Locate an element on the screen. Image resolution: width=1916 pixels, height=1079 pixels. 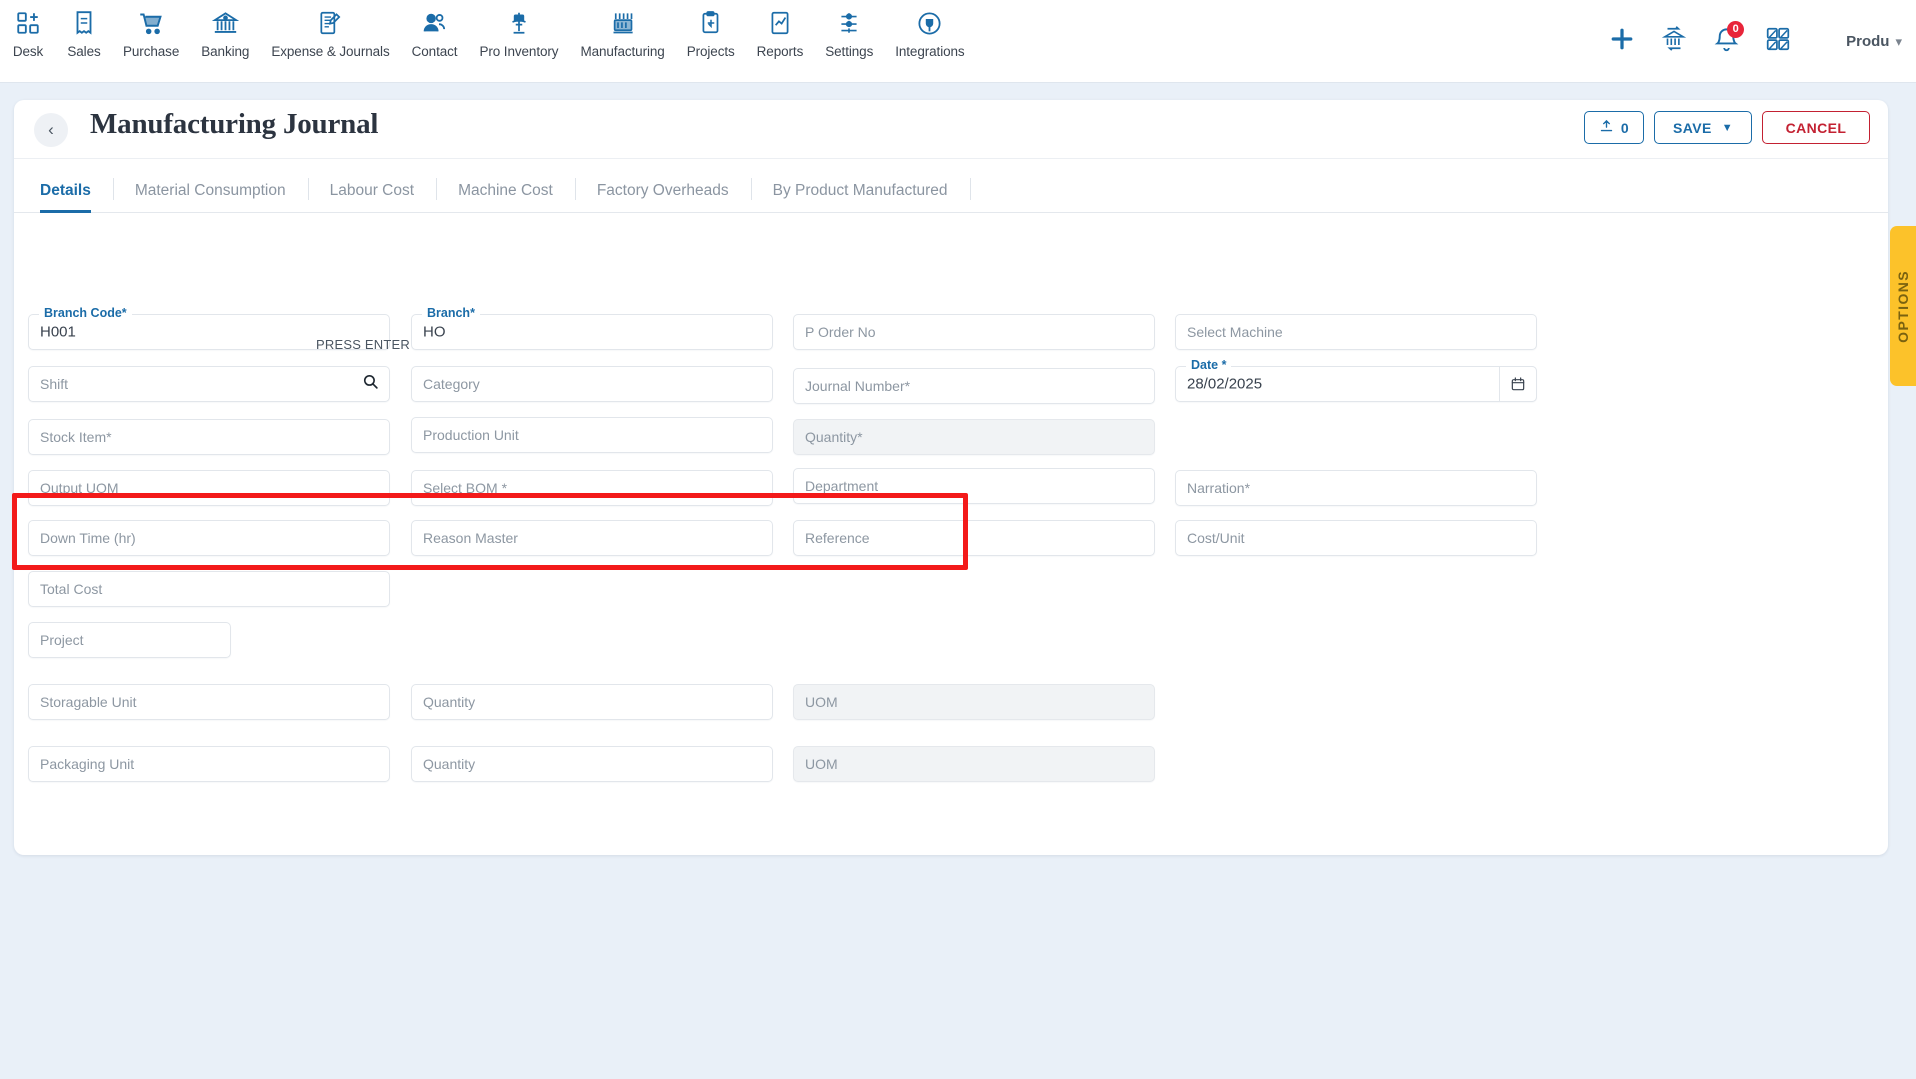
tab-details: Details is located at coordinates (76, 191).